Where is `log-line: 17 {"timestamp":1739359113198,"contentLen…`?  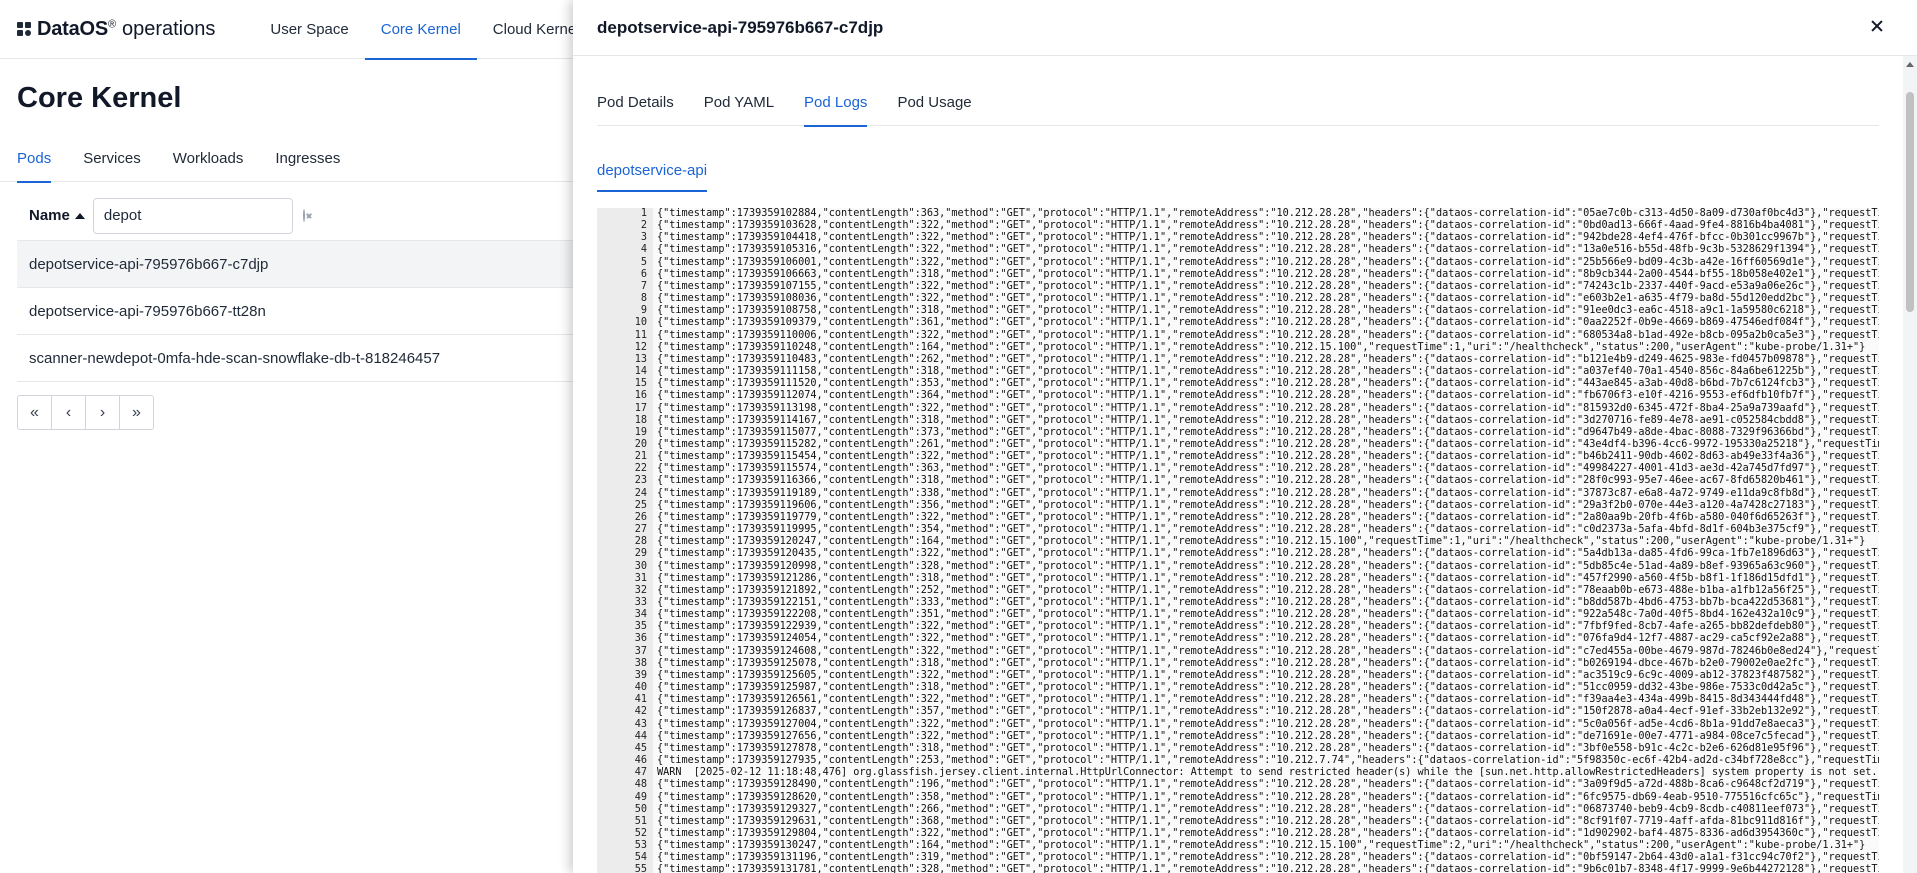 log-line: 17 {"timestamp":1739359113198,"contentLen… is located at coordinates (1238, 408).